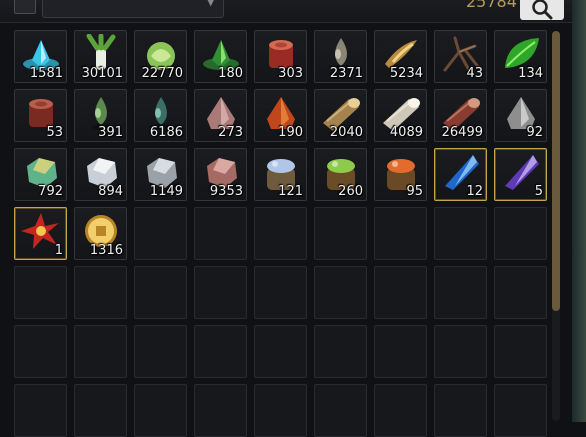 The width and height of the screenshot is (586, 437). What do you see at coordinates (133, 9) in the screenshot?
I see `category-dropdown: ▼` at bounding box center [133, 9].